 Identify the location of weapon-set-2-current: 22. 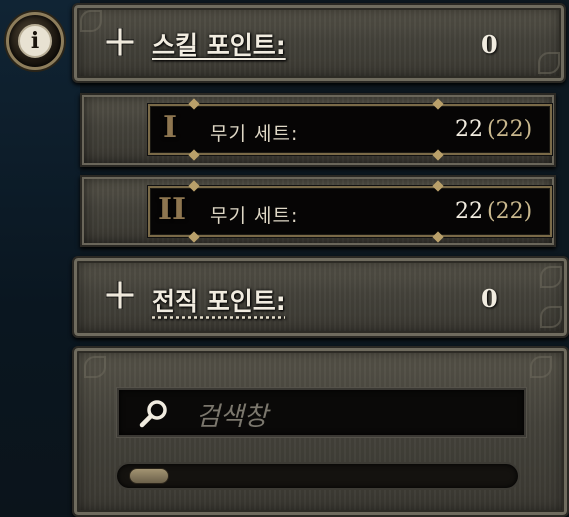
(469, 211).